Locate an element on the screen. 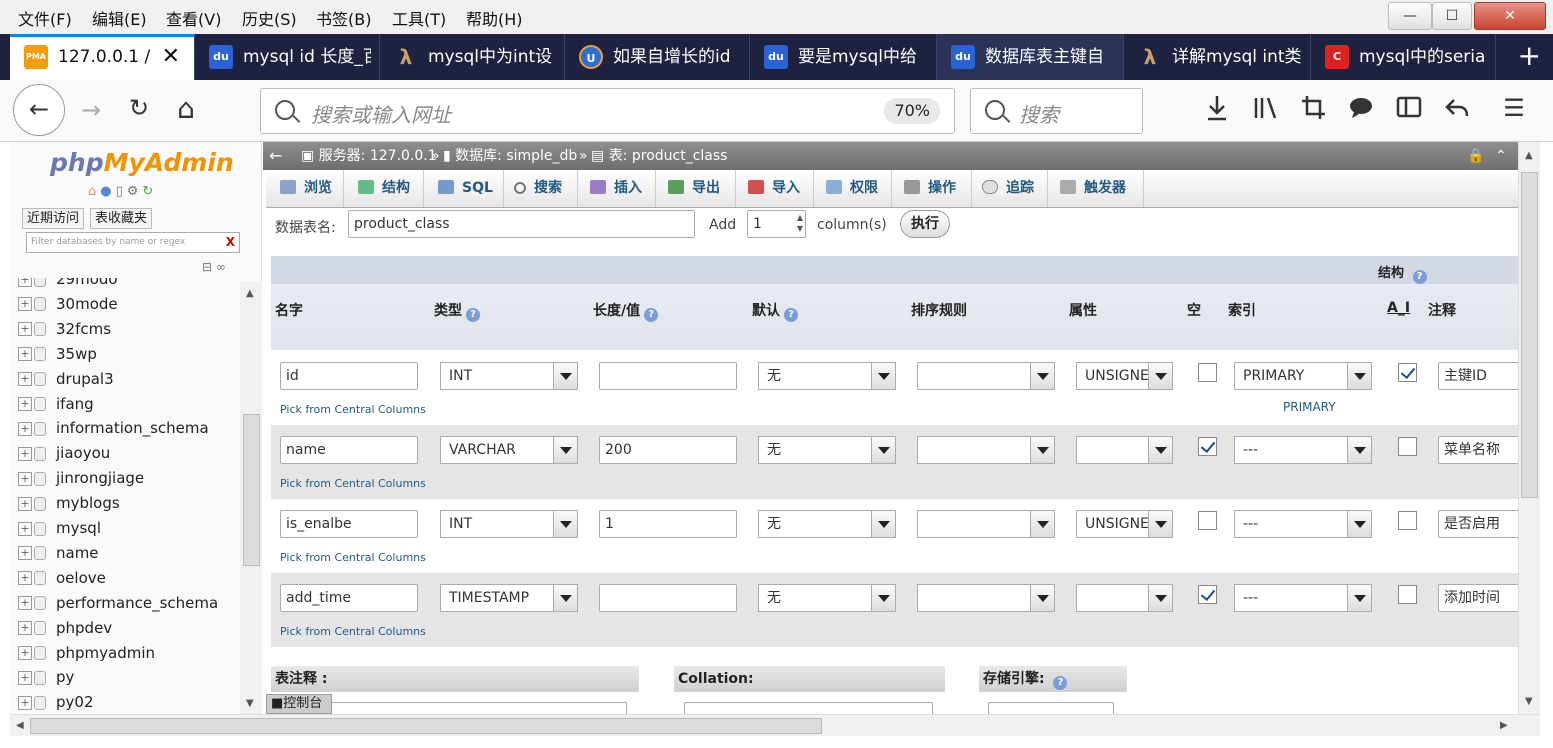 Image resolution: width=1553 pixels, height=748 pixels. close-window-button: ✕ is located at coordinates (1510, 16).